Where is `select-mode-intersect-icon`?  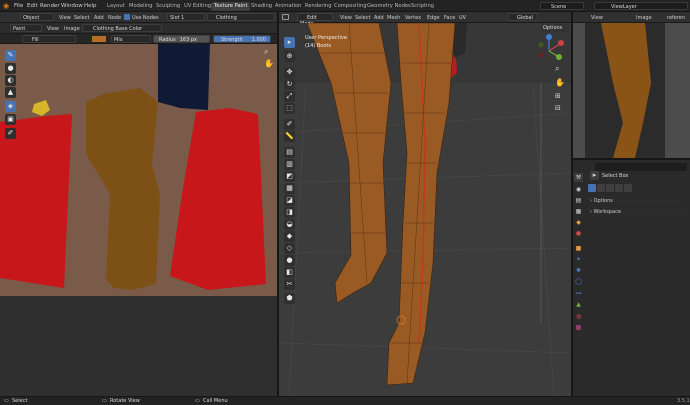
select-mode-intersect-icon is located at coordinates (628, 188).